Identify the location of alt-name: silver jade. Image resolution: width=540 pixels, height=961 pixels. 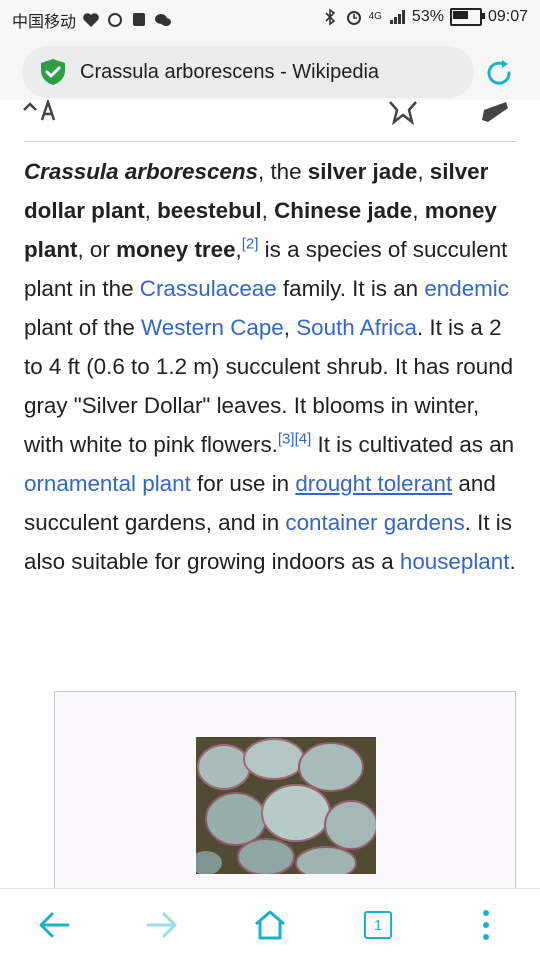
(362, 171).